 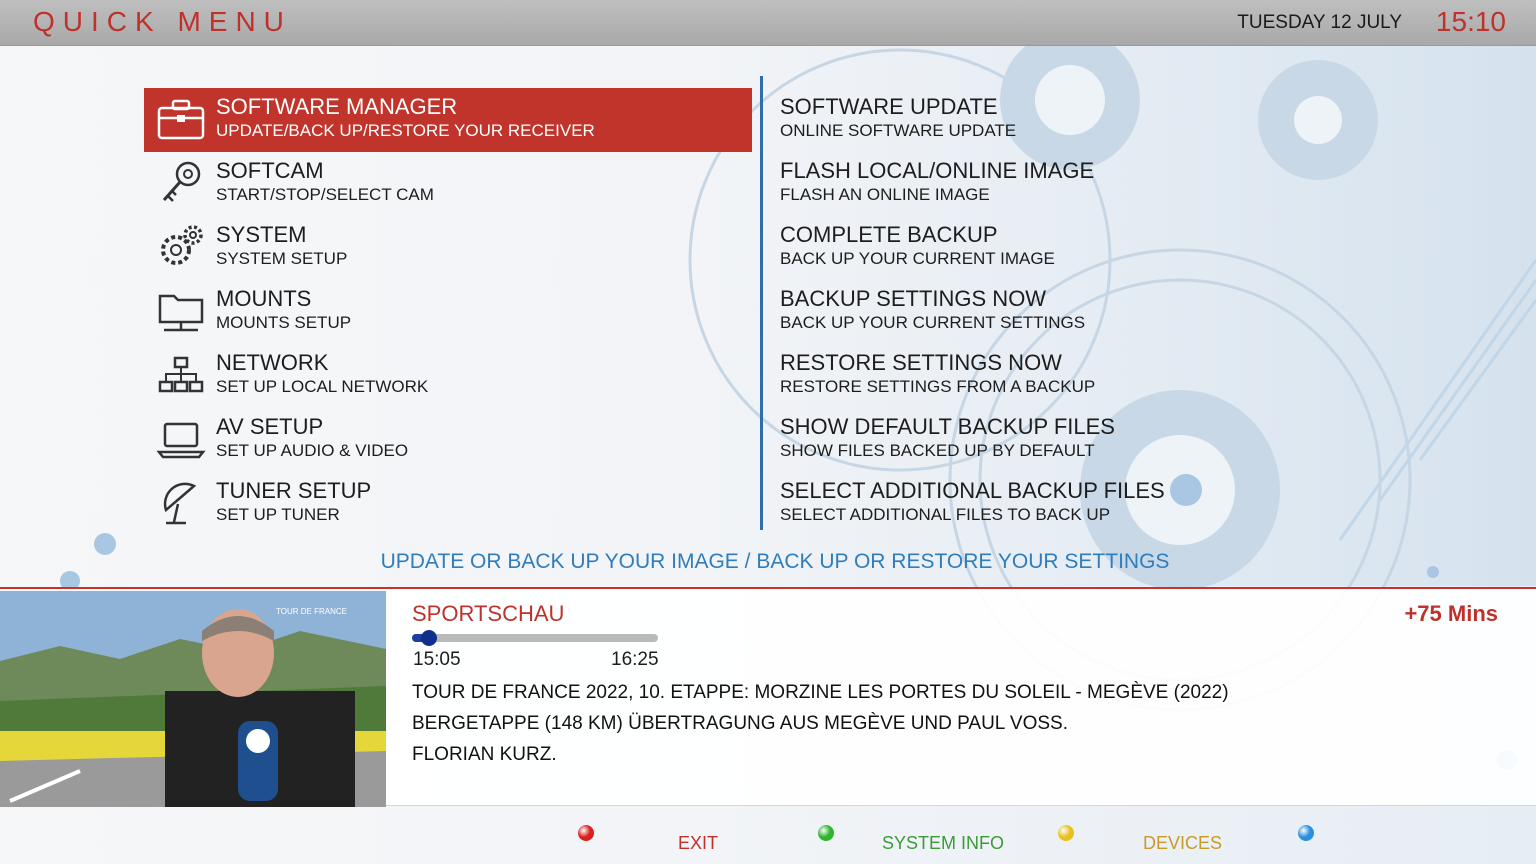 I want to click on blue-dot-icon, so click(x=1306, y=833).